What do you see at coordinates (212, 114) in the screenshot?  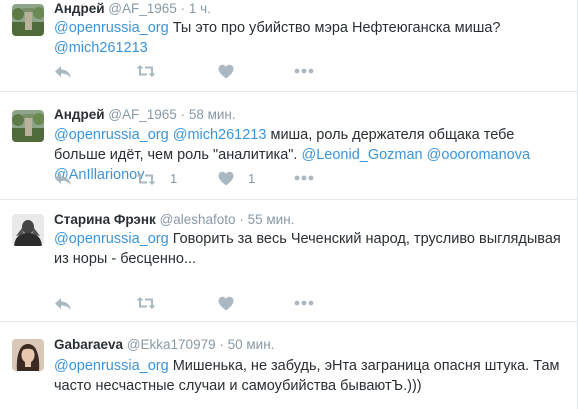 I see `tweet-timestamp: 58 мин.` at bounding box center [212, 114].